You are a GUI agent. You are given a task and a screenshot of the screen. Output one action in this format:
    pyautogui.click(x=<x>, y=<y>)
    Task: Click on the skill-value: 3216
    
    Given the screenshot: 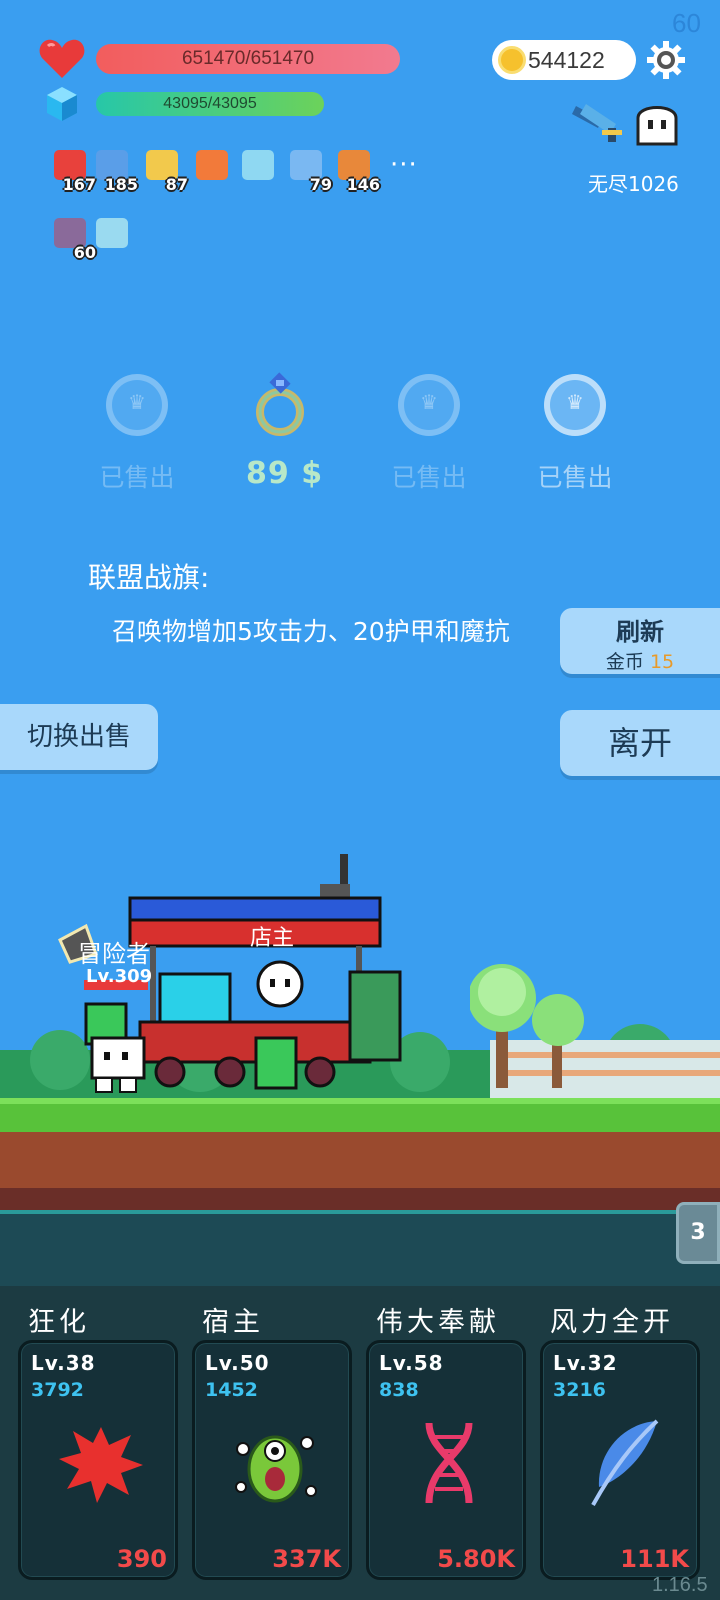 What is the action you would take?
    pyautogui.click(x=579, y=1390)
    